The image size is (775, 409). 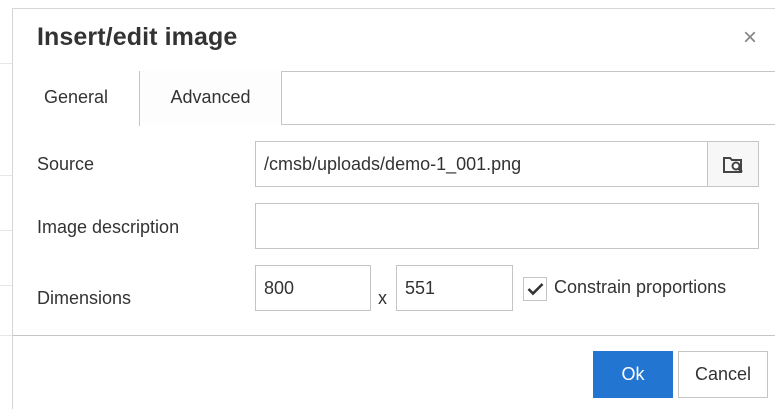 I want to click on dimensions-label: Dimensions, so click(x=84, y=298).